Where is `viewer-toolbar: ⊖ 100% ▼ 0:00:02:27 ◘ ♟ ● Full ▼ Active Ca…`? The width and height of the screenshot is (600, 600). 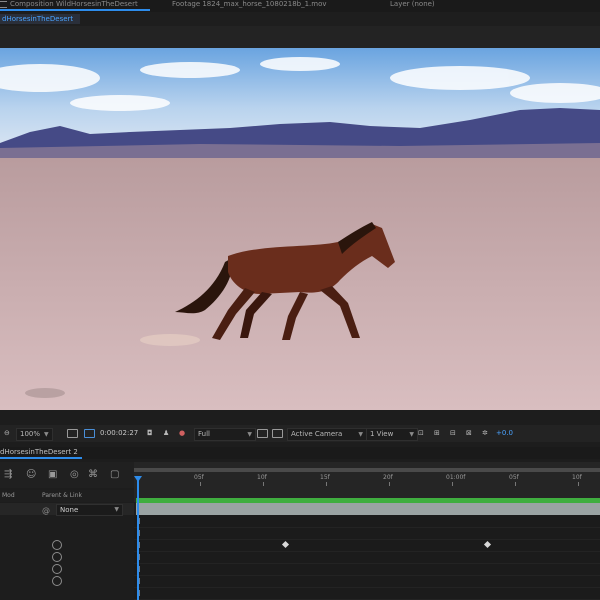
viewer-toolbar: ⊖ 100% ▼ 0:00:02:27 ◘ ♟ ● Full ▼ Active Ca… is located at coordinates (300, 433).